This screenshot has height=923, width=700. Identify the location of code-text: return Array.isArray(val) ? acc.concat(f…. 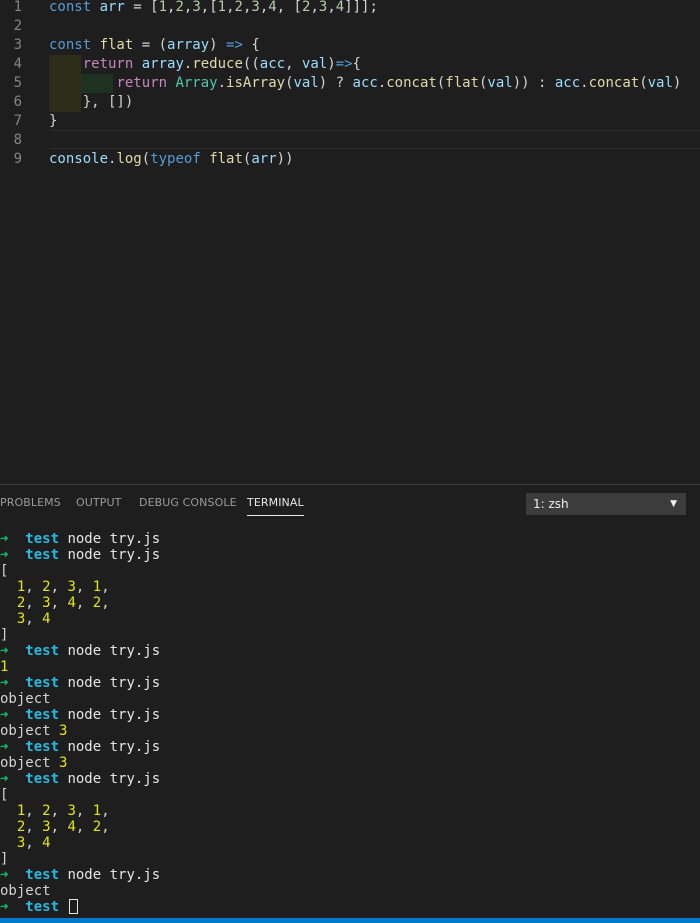
(399, 83).